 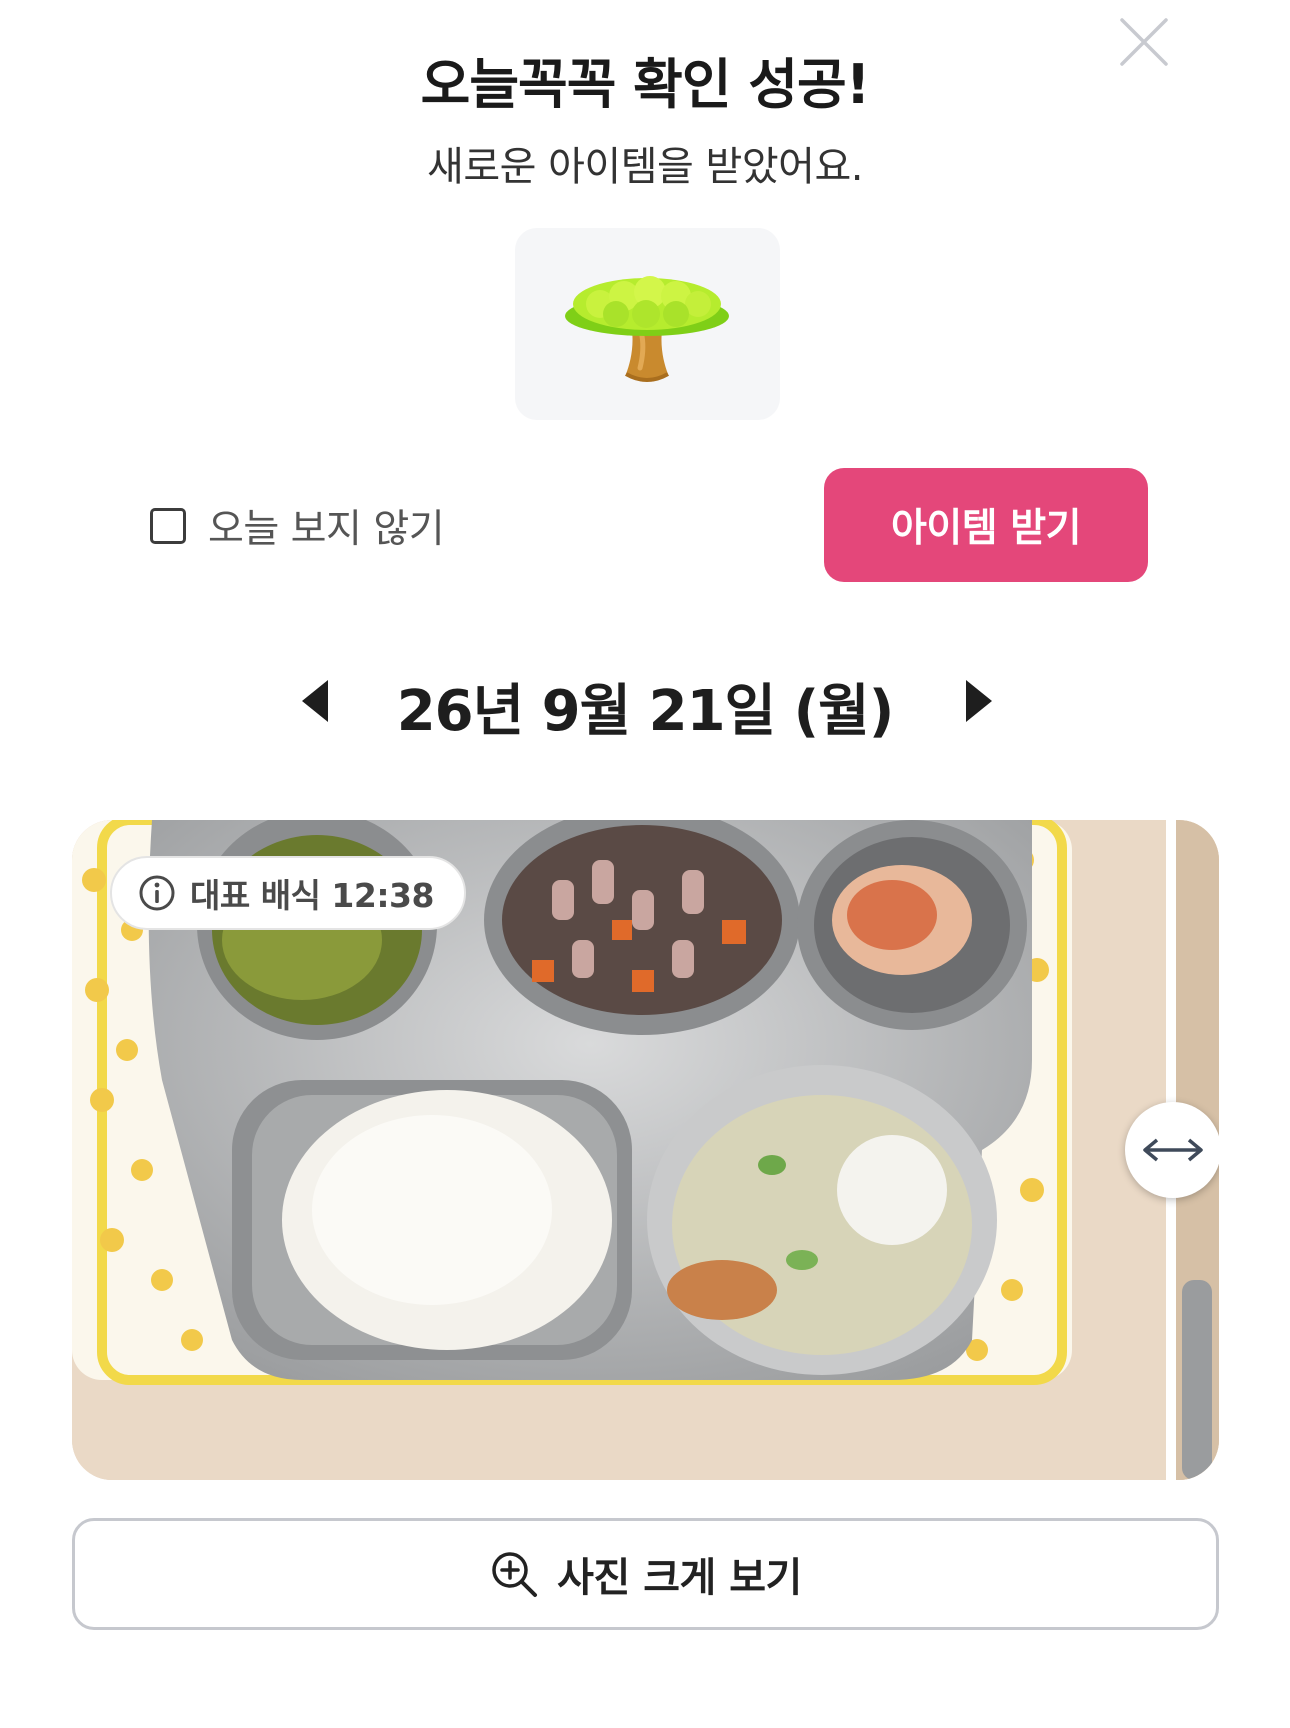 What do you see at coordinates (312, 895) in the screenshot?
I see `serving-time-label: 대표 배식 12:38` at bounding box center [312, 895].